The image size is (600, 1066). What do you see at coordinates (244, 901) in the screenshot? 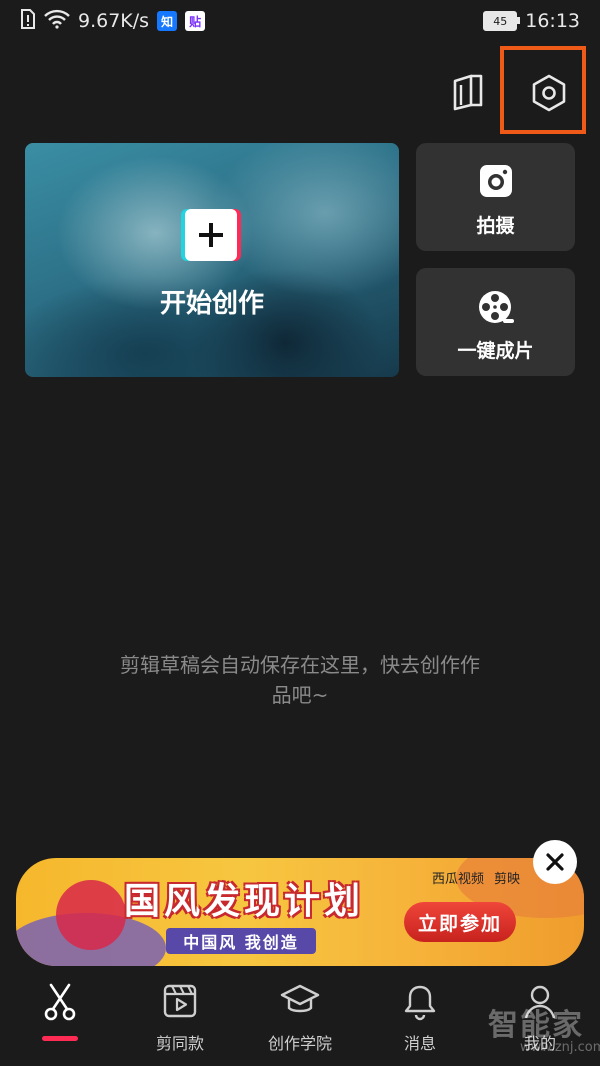
I see `banner-title: 国风发现计划` at bounding box center [244, 901].